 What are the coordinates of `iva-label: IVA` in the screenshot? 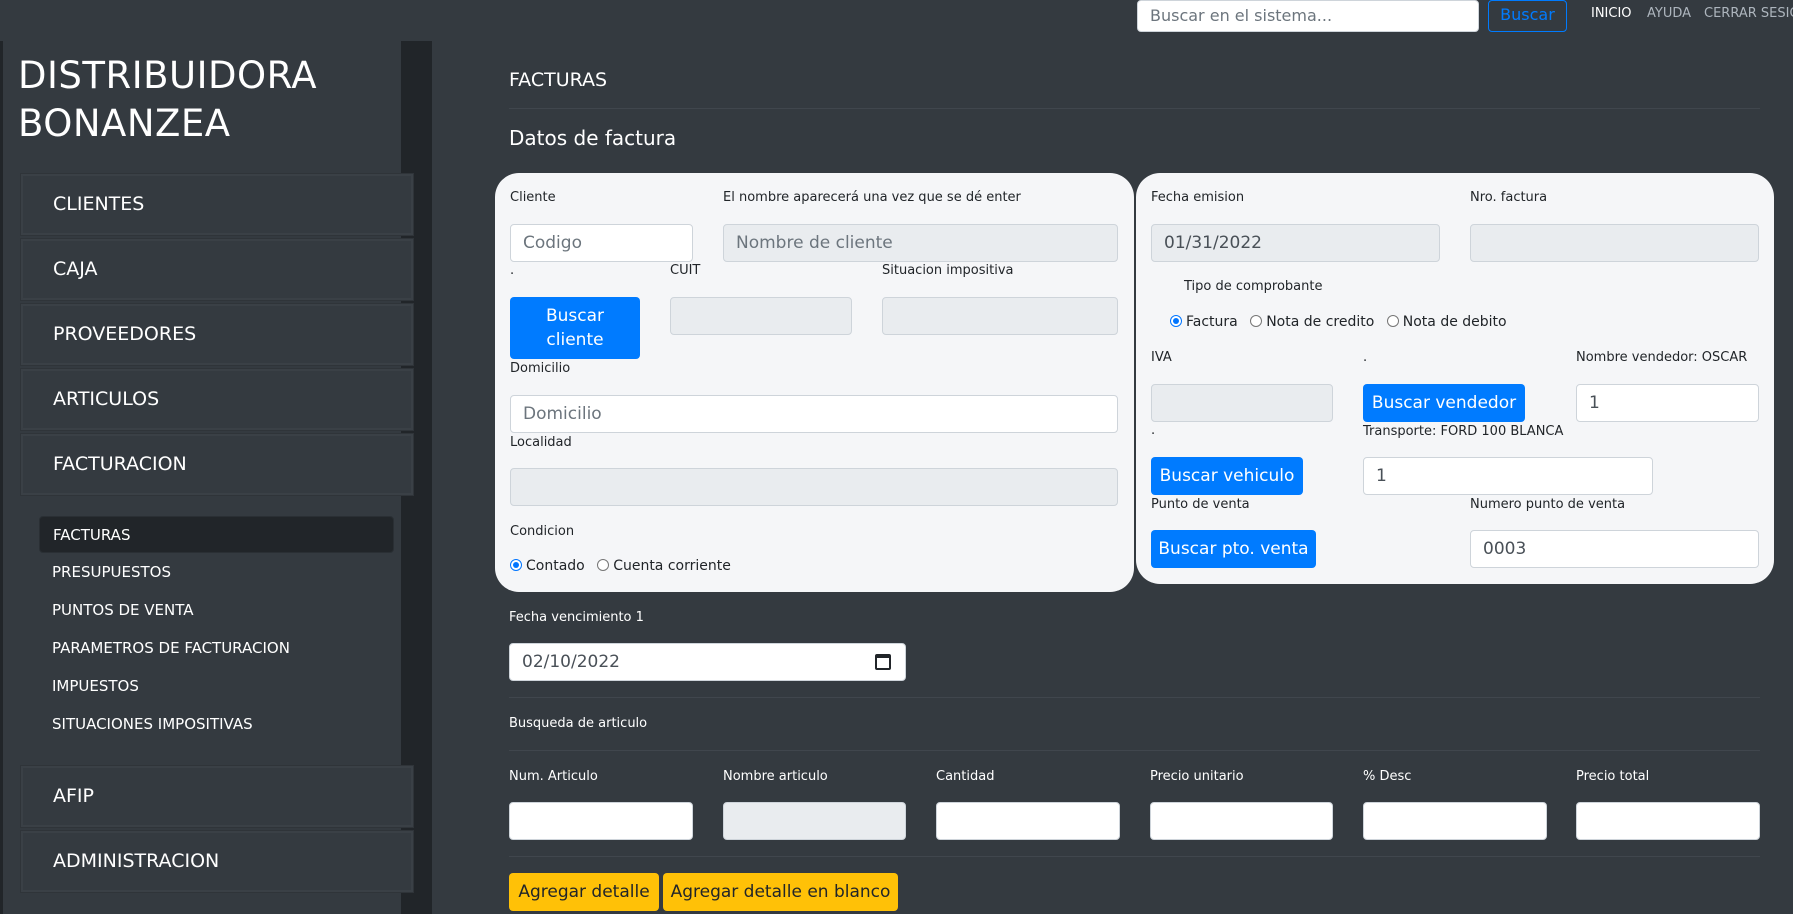 It's located at (1161, 357).